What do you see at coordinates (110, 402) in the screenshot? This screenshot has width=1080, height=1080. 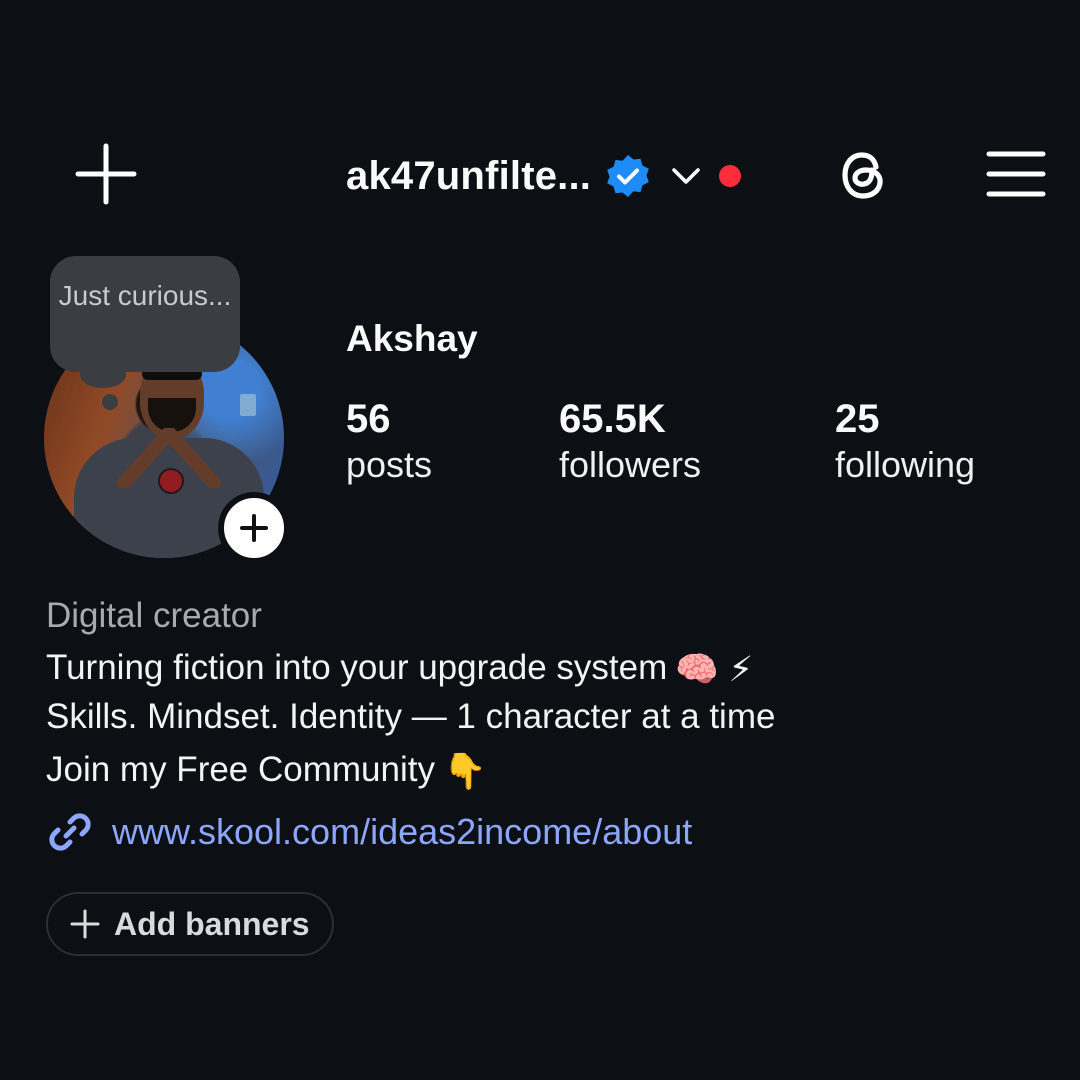 I see `note-bubble-tail-dot` at bounding box center [110, 402].